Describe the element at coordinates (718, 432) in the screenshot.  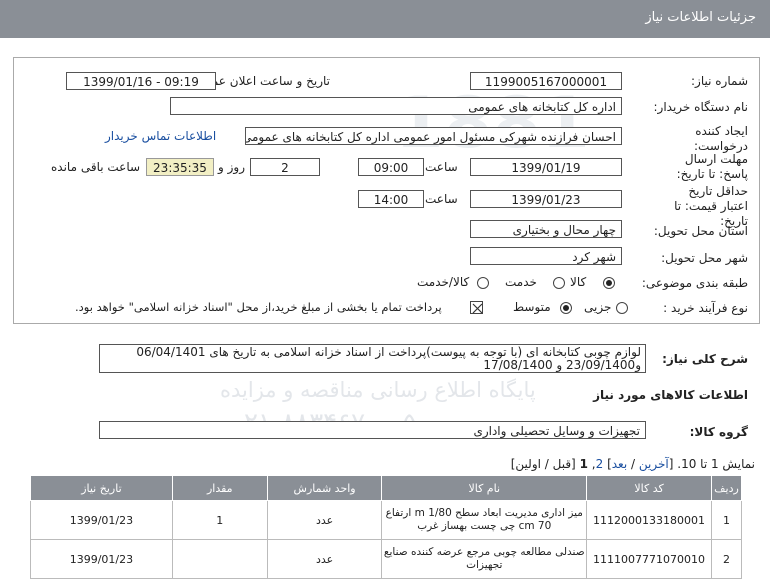
I see `goods-group-label: گروه کالا:` at that location.